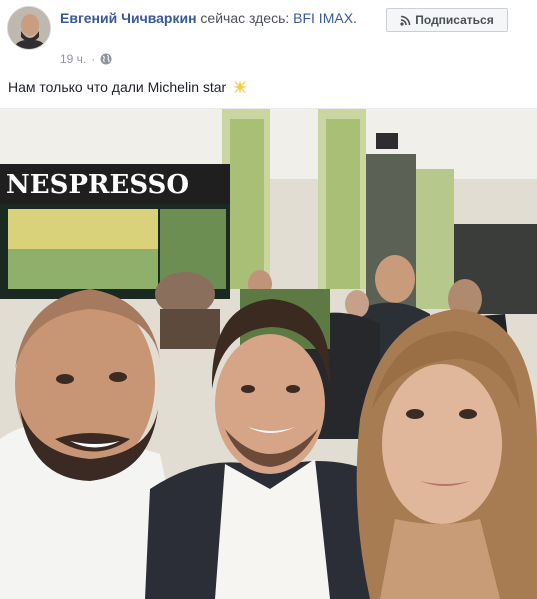 The image size is (537, 599). I want to click on rss-icon, so click(405, 20).